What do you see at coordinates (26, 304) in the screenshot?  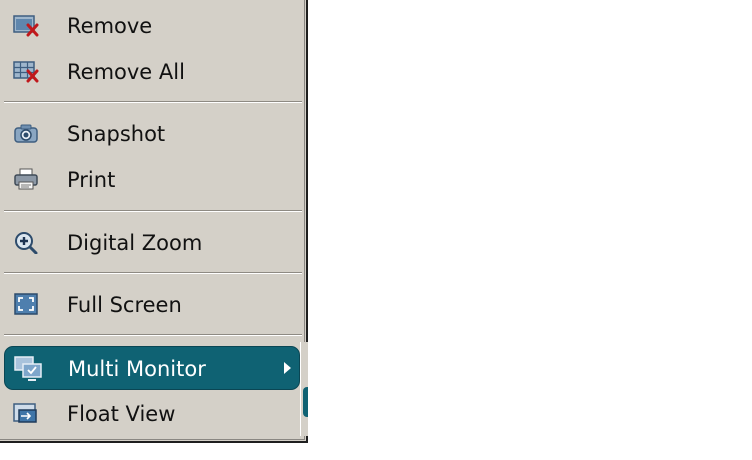 I see `full-screen-icon` at bounding box center [26, 304].